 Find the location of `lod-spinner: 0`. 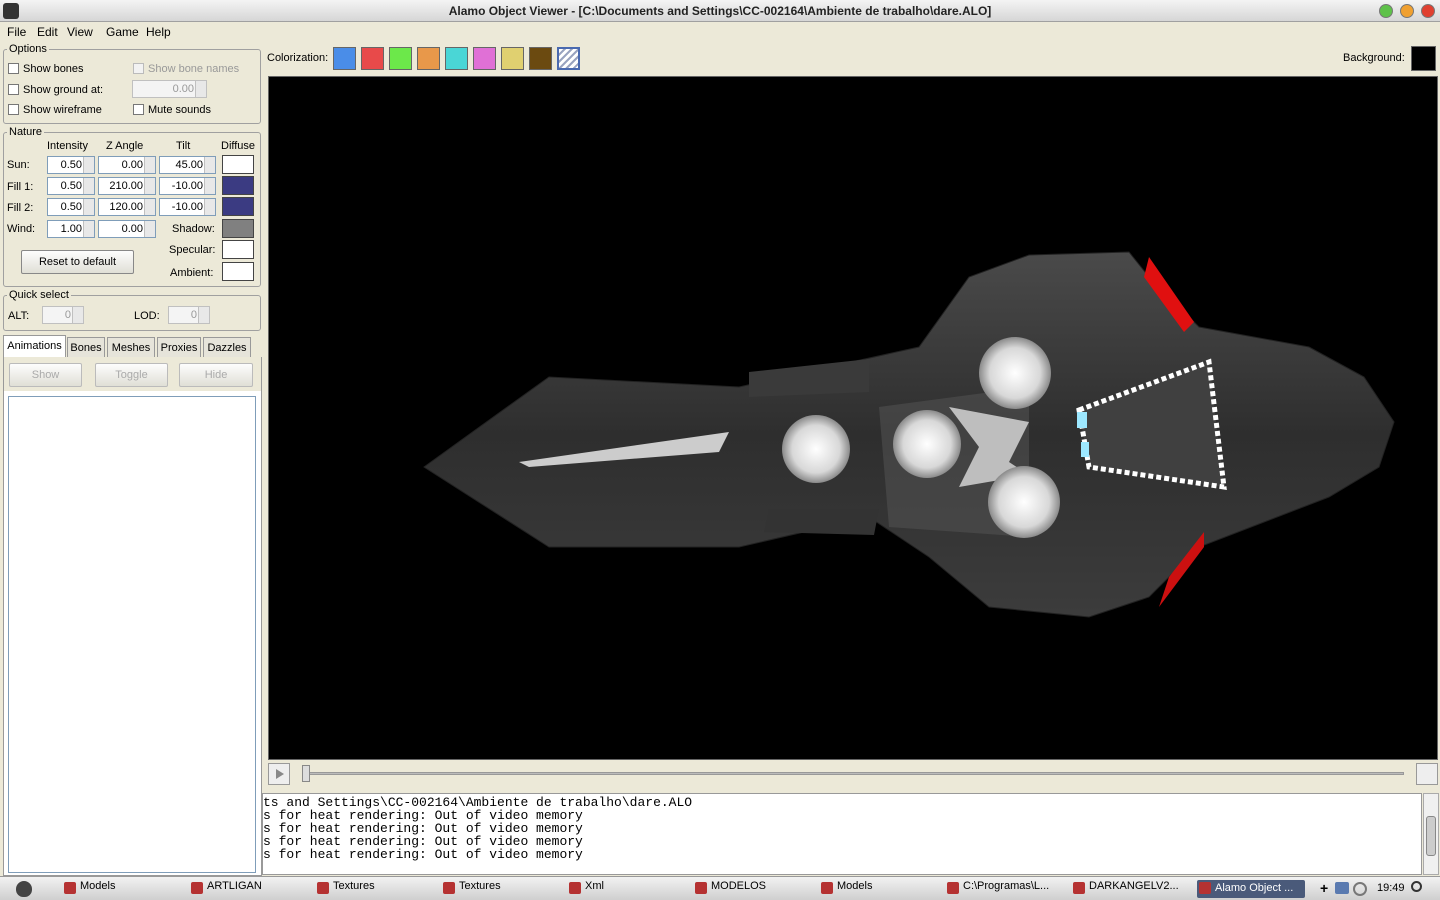

lod-spinner: 0 is located at coordinates (189, 315).